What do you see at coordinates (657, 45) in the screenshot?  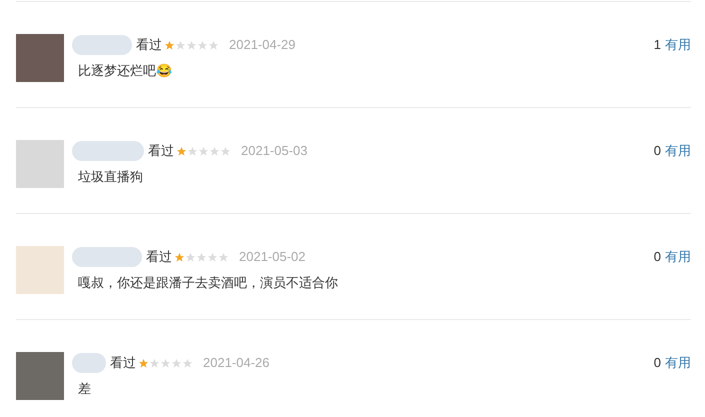 I see `vote-count: 1` at bounding box center [657, 45].